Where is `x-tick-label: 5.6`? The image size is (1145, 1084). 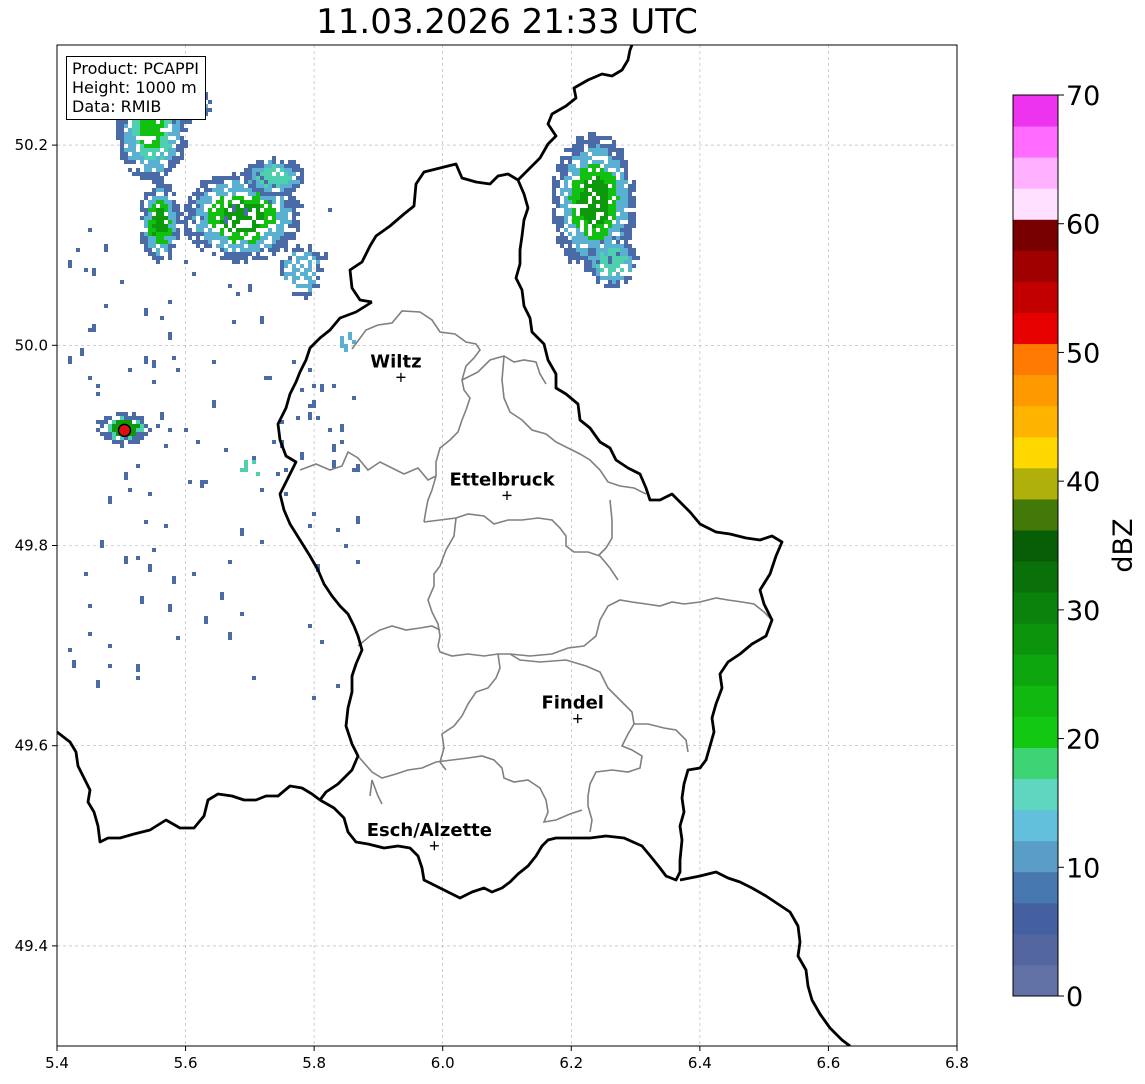
x-tick-label: 5.6 is located at coordinates (186, 1063).